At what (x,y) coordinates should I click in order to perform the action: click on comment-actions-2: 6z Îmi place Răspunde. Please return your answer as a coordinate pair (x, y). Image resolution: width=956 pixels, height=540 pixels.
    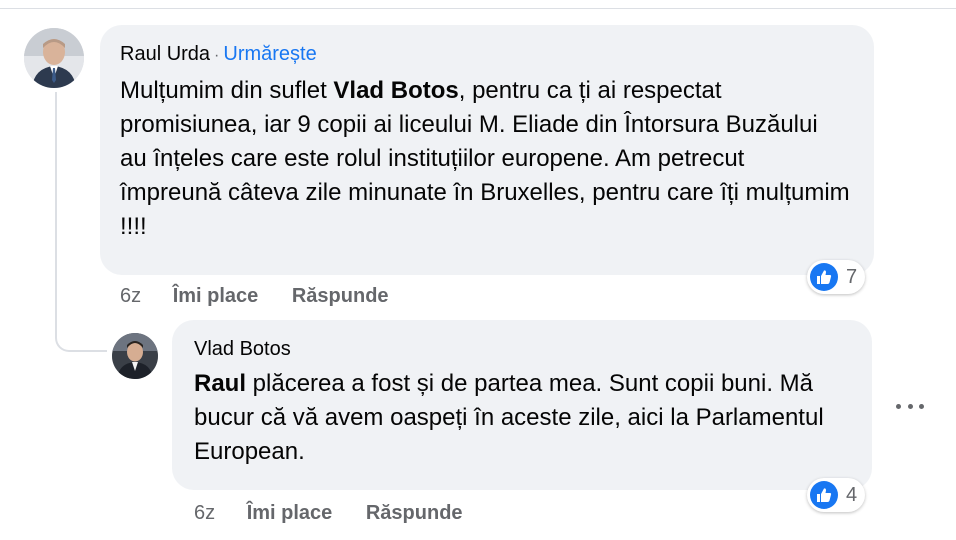
    Looking at the image, I should click on (328, 513).